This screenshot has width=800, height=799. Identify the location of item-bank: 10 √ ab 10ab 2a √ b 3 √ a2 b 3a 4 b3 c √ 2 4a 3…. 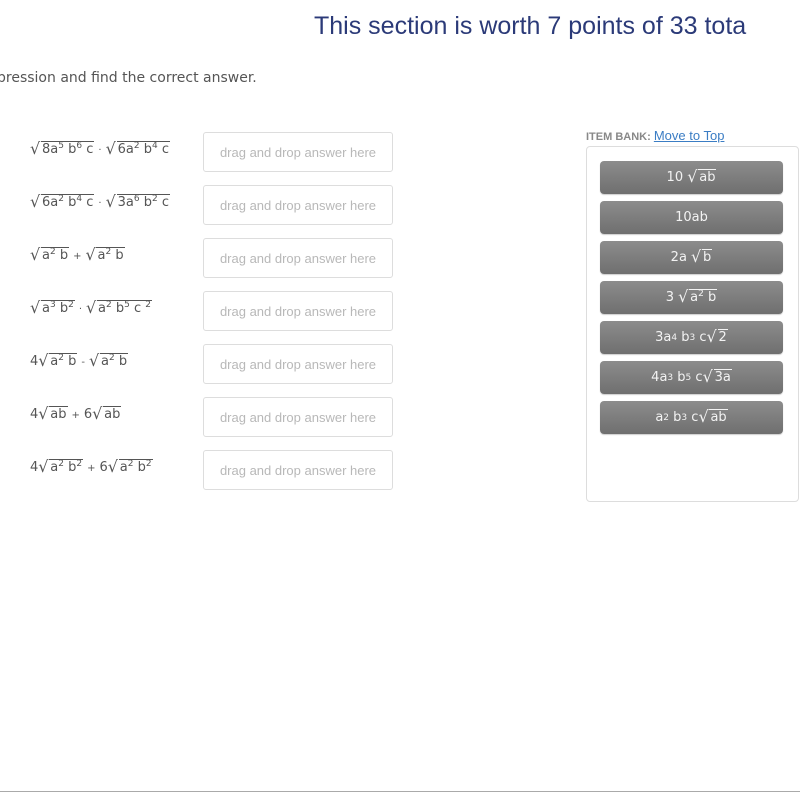
(692, 324).